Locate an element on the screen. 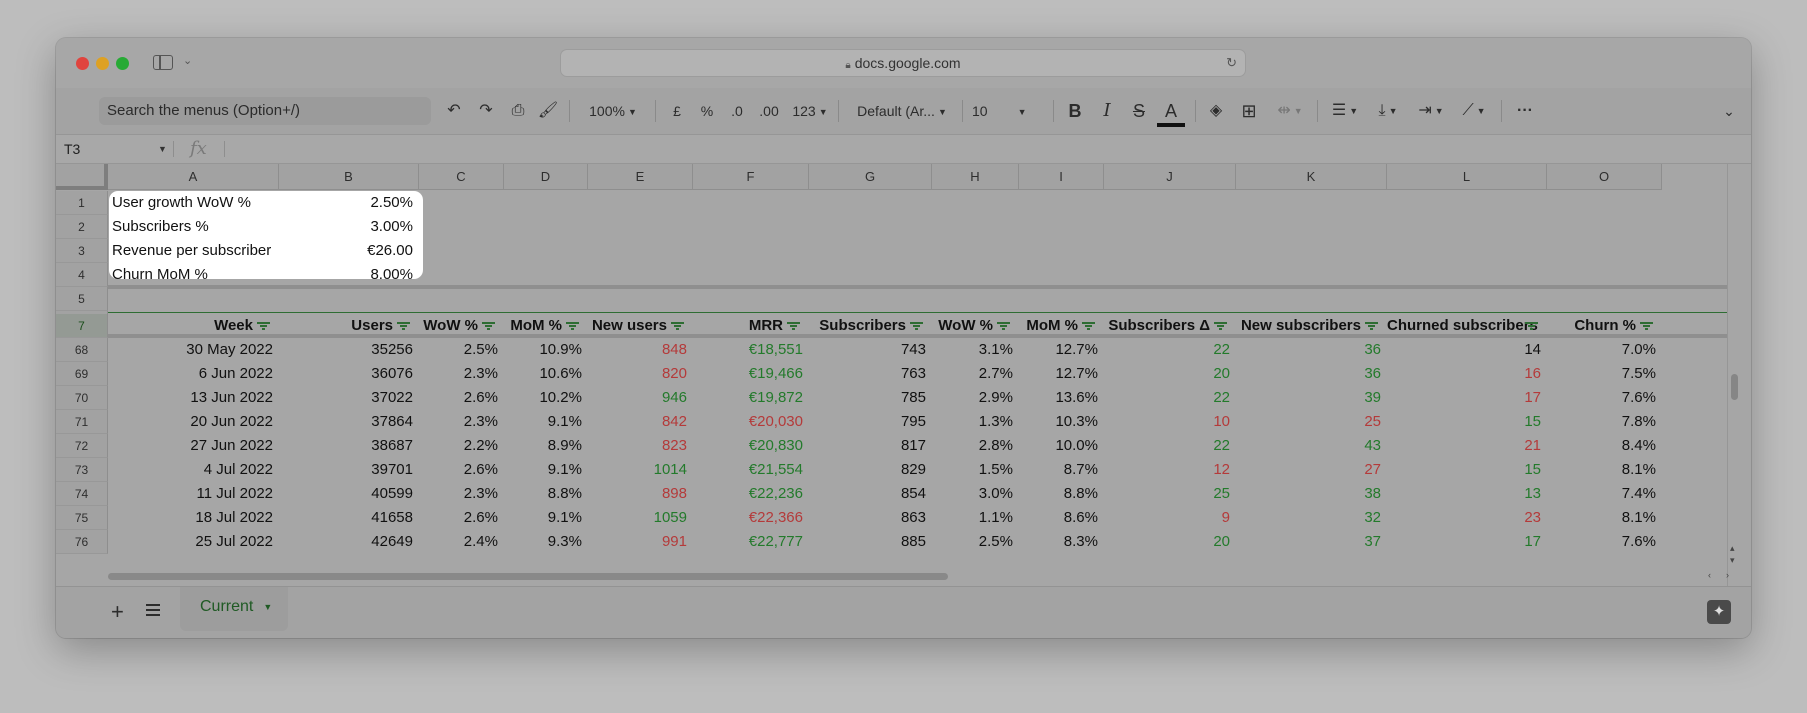 The height and width of the screenshot is (713, 1807). redo-icon: ↷ is located at coordinates (486, 111).